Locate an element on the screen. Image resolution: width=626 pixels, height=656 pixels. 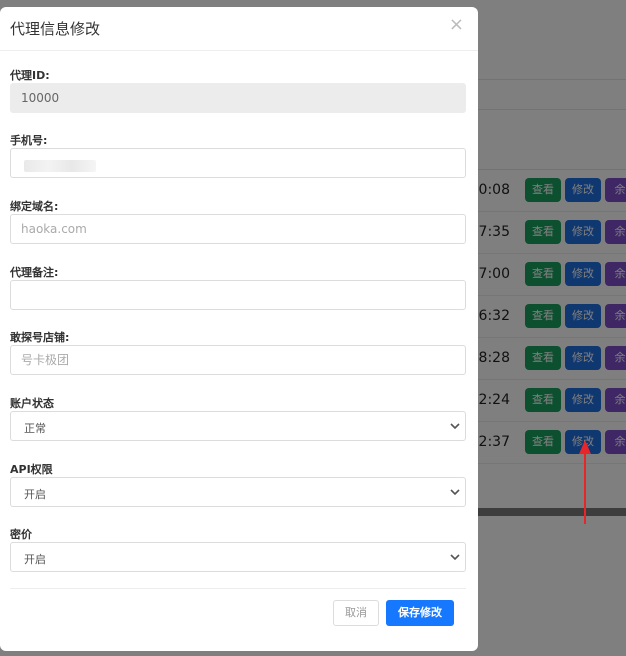
api-permission-select: 开启 is located at coordinates (238, 492).